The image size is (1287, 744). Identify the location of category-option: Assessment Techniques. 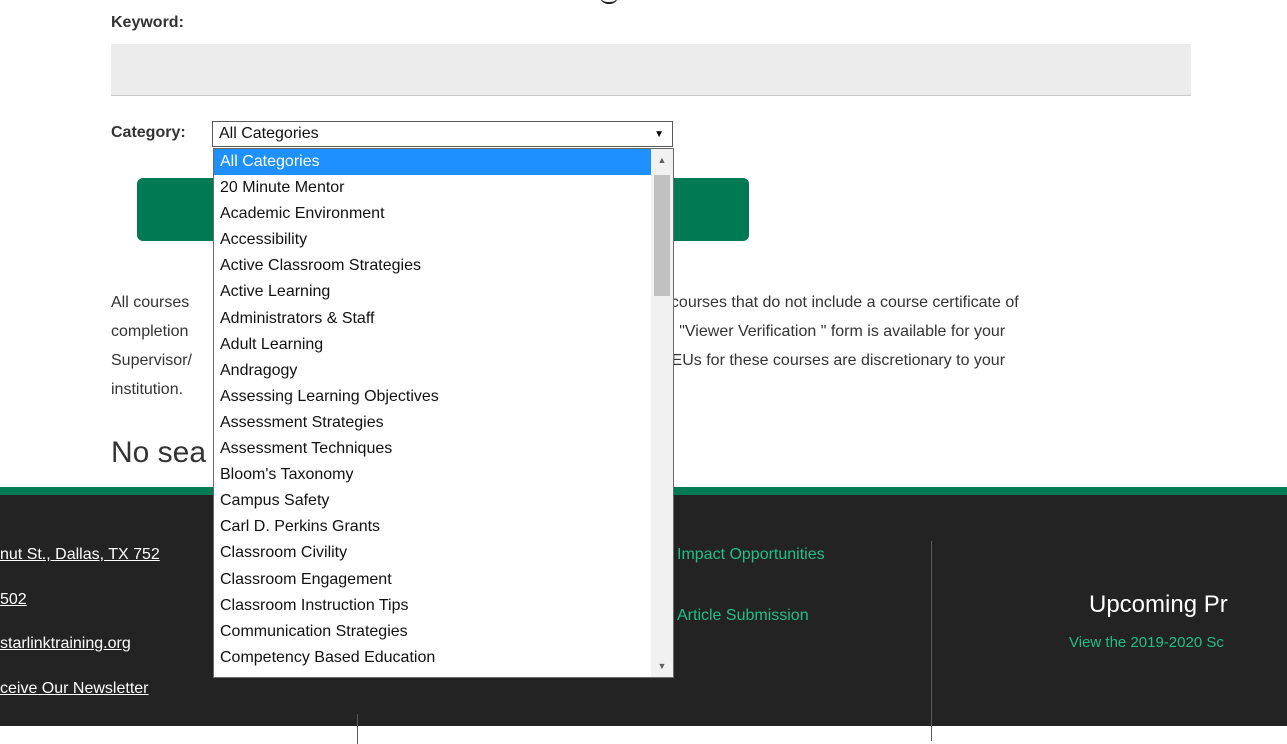
(432, 449).